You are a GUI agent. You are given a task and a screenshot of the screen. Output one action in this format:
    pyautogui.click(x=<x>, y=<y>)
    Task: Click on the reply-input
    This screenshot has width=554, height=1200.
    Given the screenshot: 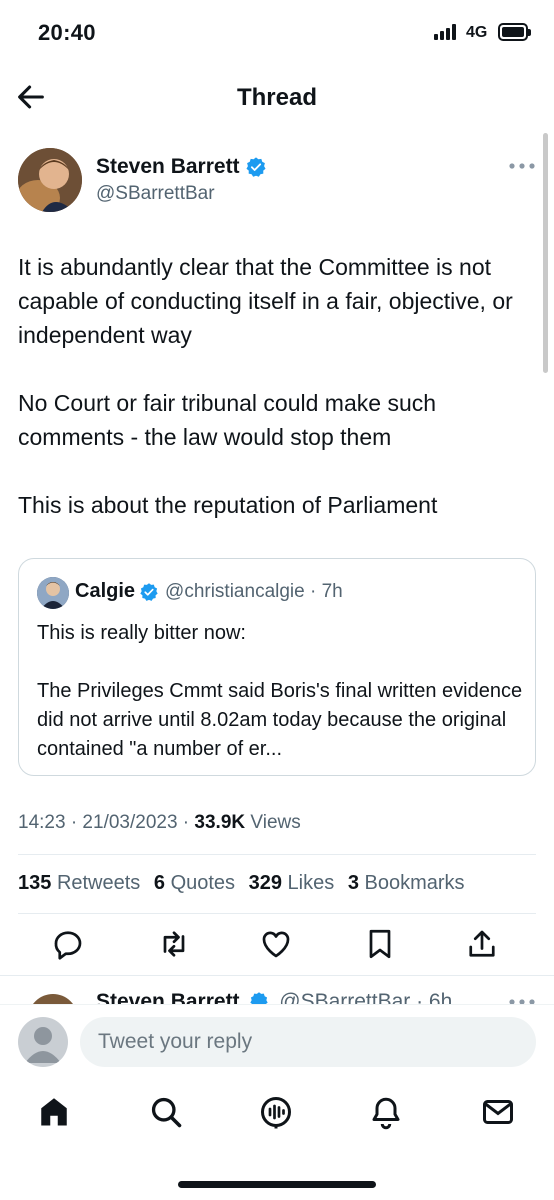 What is the action you would take?
    pyautogui.click(x=308, y=1042)
    